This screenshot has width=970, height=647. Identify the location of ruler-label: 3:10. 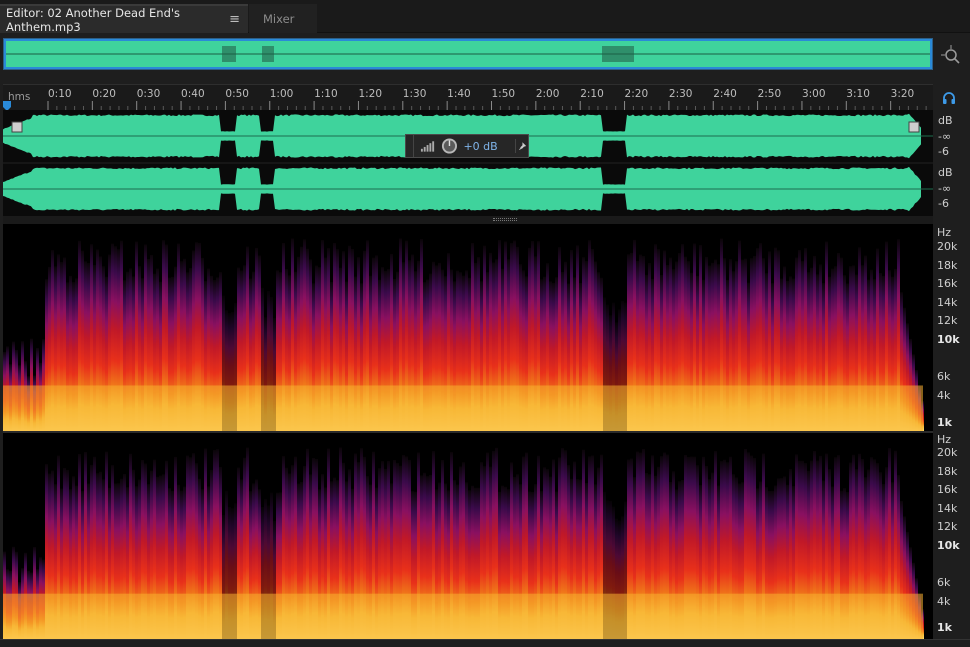
(858, 94).